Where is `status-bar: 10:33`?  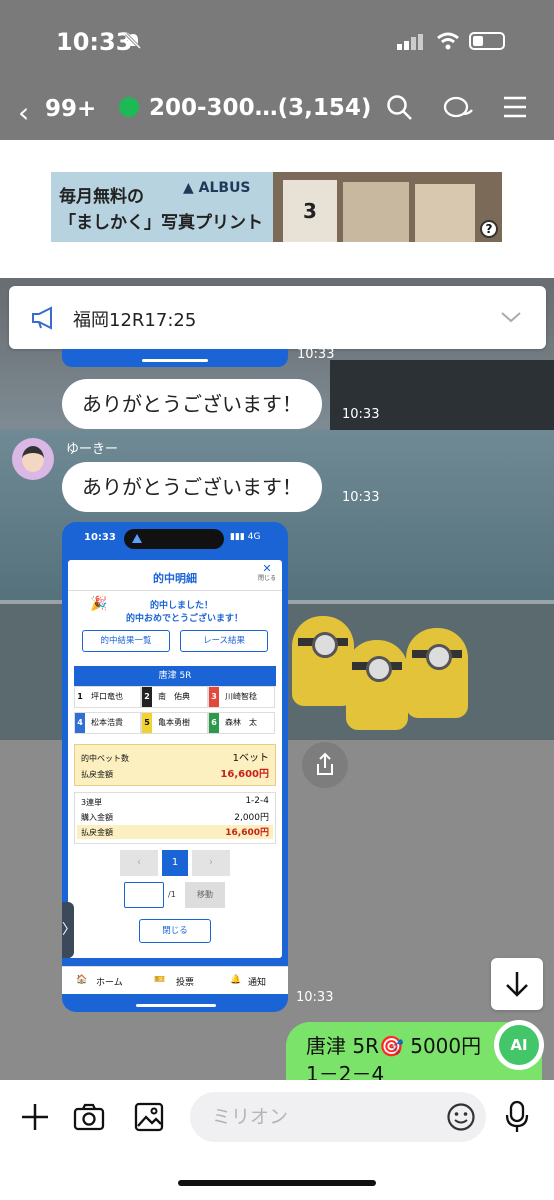 status-bar: 10:33 is located at coordinates (277, 42).